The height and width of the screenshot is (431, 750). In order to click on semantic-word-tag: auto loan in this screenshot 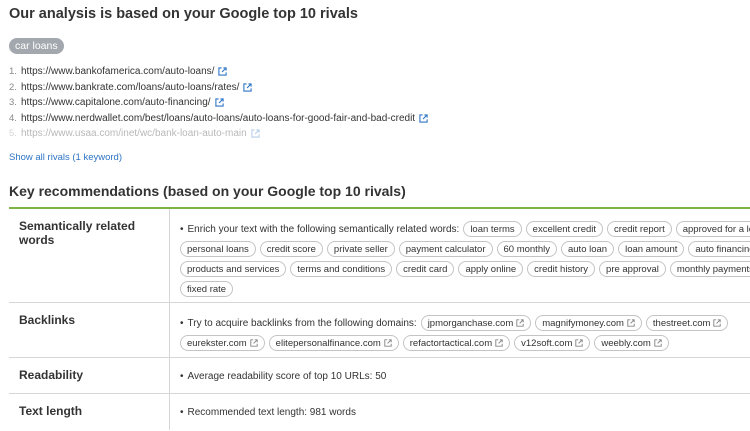, I will do `click(587, 249)`.